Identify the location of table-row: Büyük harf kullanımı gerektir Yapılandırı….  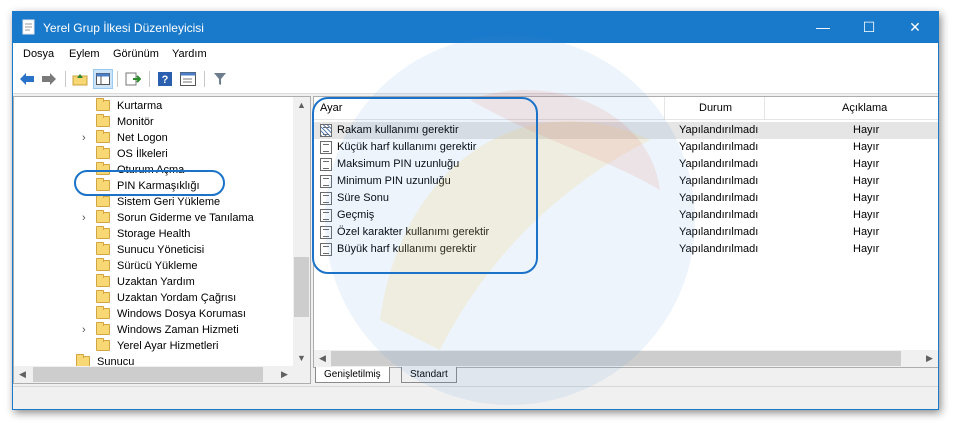
(626, 249).